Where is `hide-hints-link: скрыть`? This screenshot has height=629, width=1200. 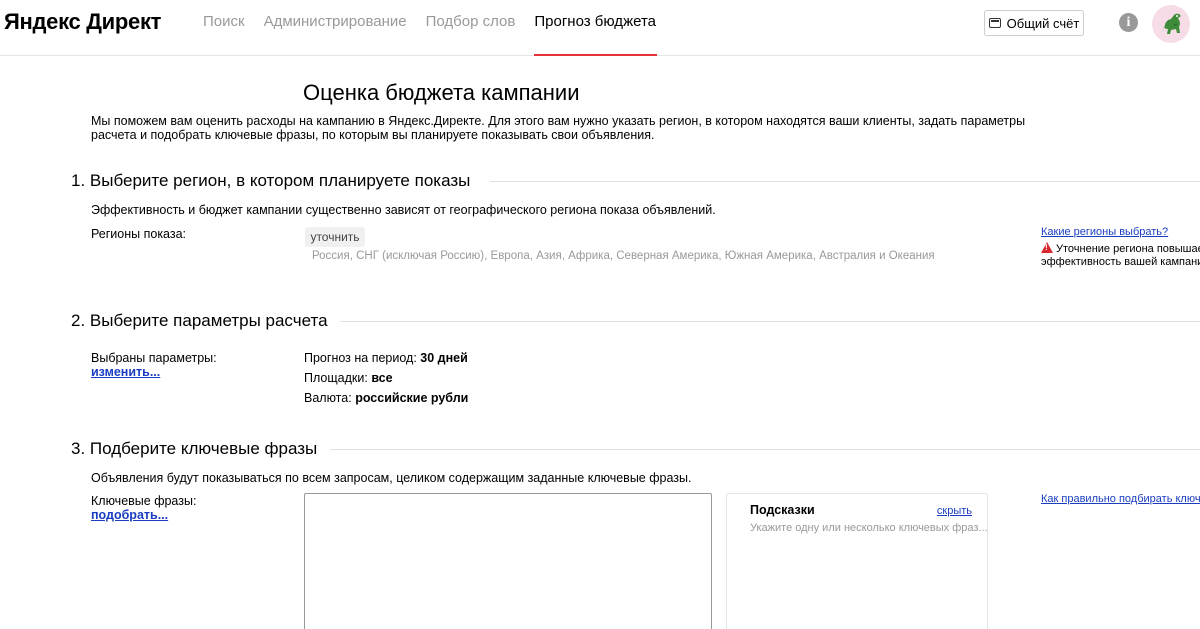 hide-hints-link: скрыть is located at coordinates (954, 511).